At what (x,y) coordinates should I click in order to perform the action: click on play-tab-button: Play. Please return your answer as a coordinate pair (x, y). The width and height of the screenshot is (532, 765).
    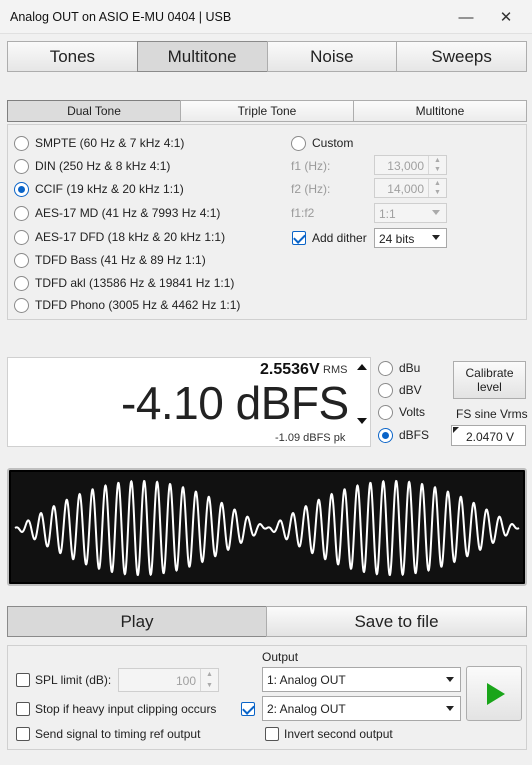
    Looking at the image, I should click on (137, 621).